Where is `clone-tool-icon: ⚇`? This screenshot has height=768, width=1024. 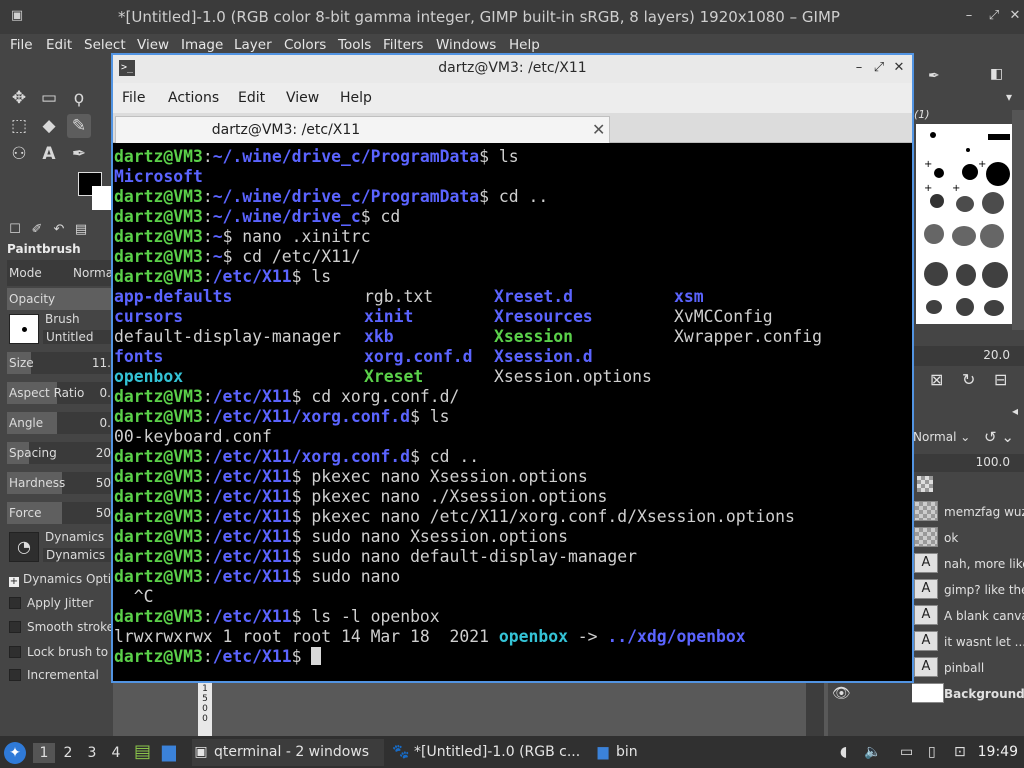
clone-tool-icon: ⚇ is located at coordinates (19, 154).